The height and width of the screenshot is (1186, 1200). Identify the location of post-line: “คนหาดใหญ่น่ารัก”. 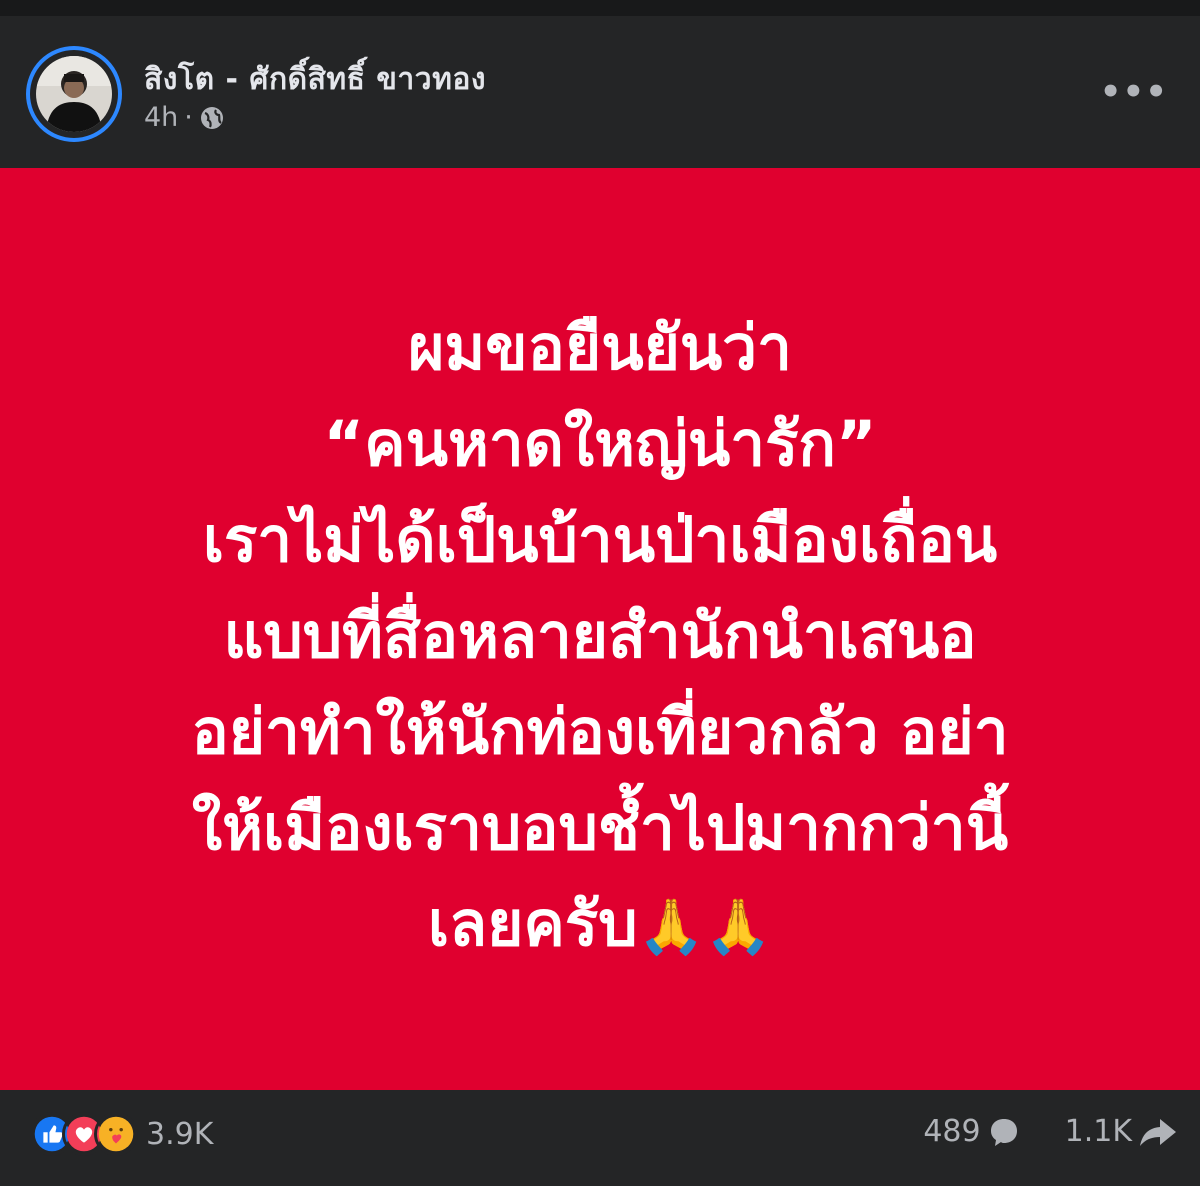
(600, 443).